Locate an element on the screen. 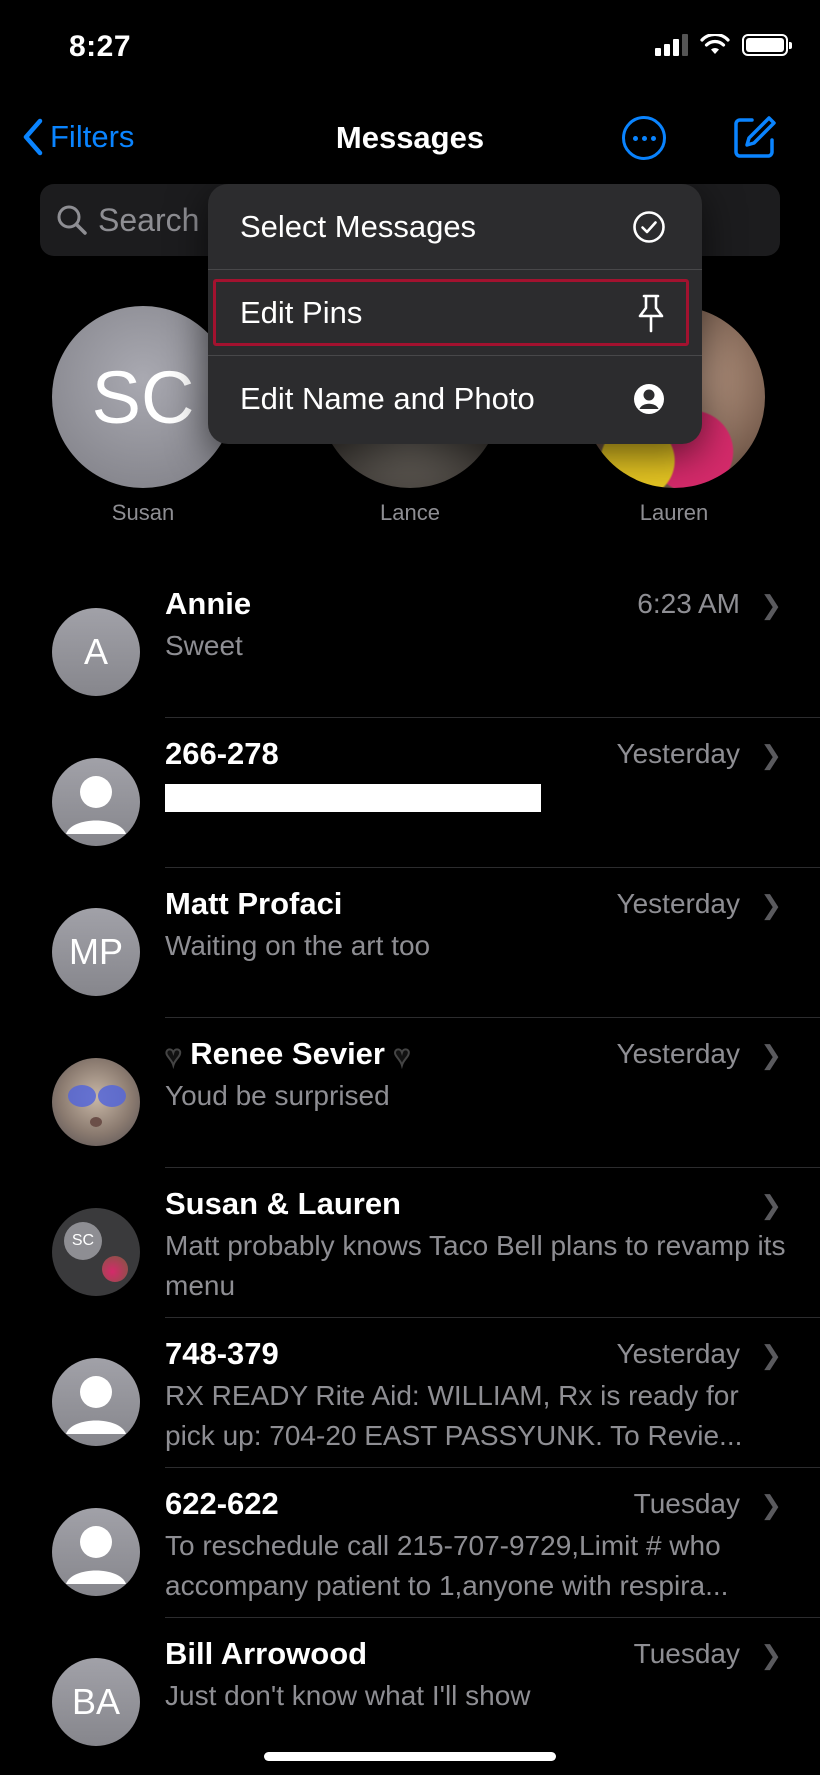 The image size is (820, 1775). page-title: Messages is located at coordinates (410, 137).